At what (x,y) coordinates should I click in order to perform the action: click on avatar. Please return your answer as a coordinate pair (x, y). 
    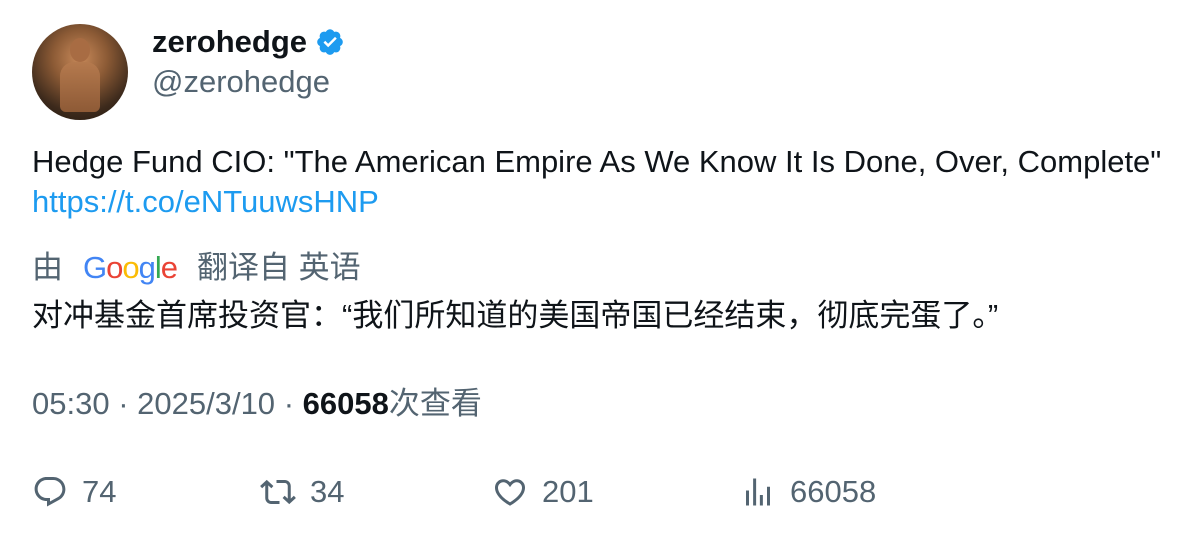
    Looking at the image, I should click on (80, 72).